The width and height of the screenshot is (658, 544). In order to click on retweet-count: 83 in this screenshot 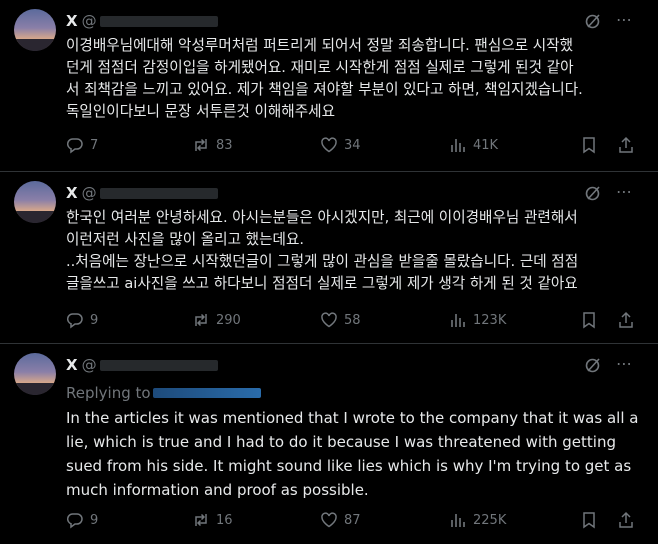, I will do `click(224, 145)`.